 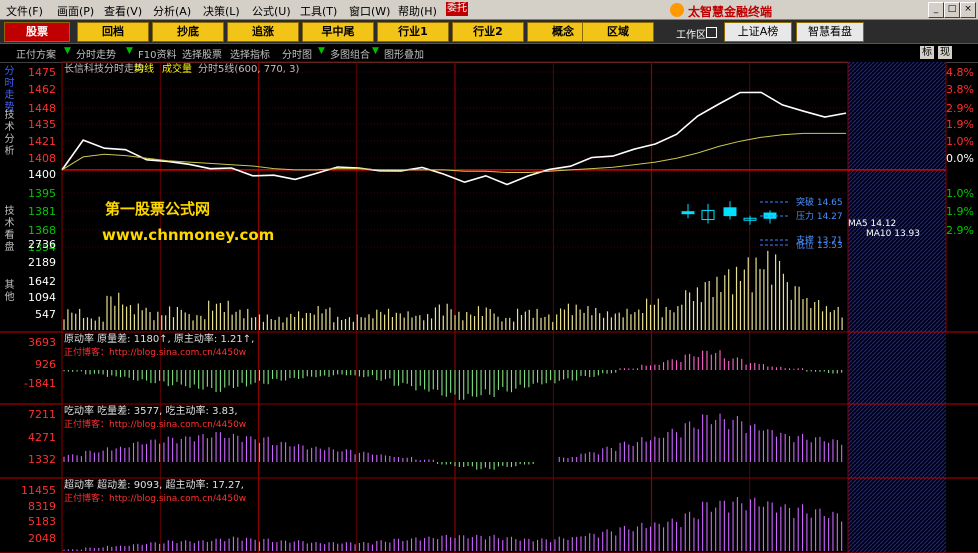 What do you see at coordinates (819, 245) in the screenshot?
I see `level-annotation: 低位 13.53` at bounding box center [819, 245].